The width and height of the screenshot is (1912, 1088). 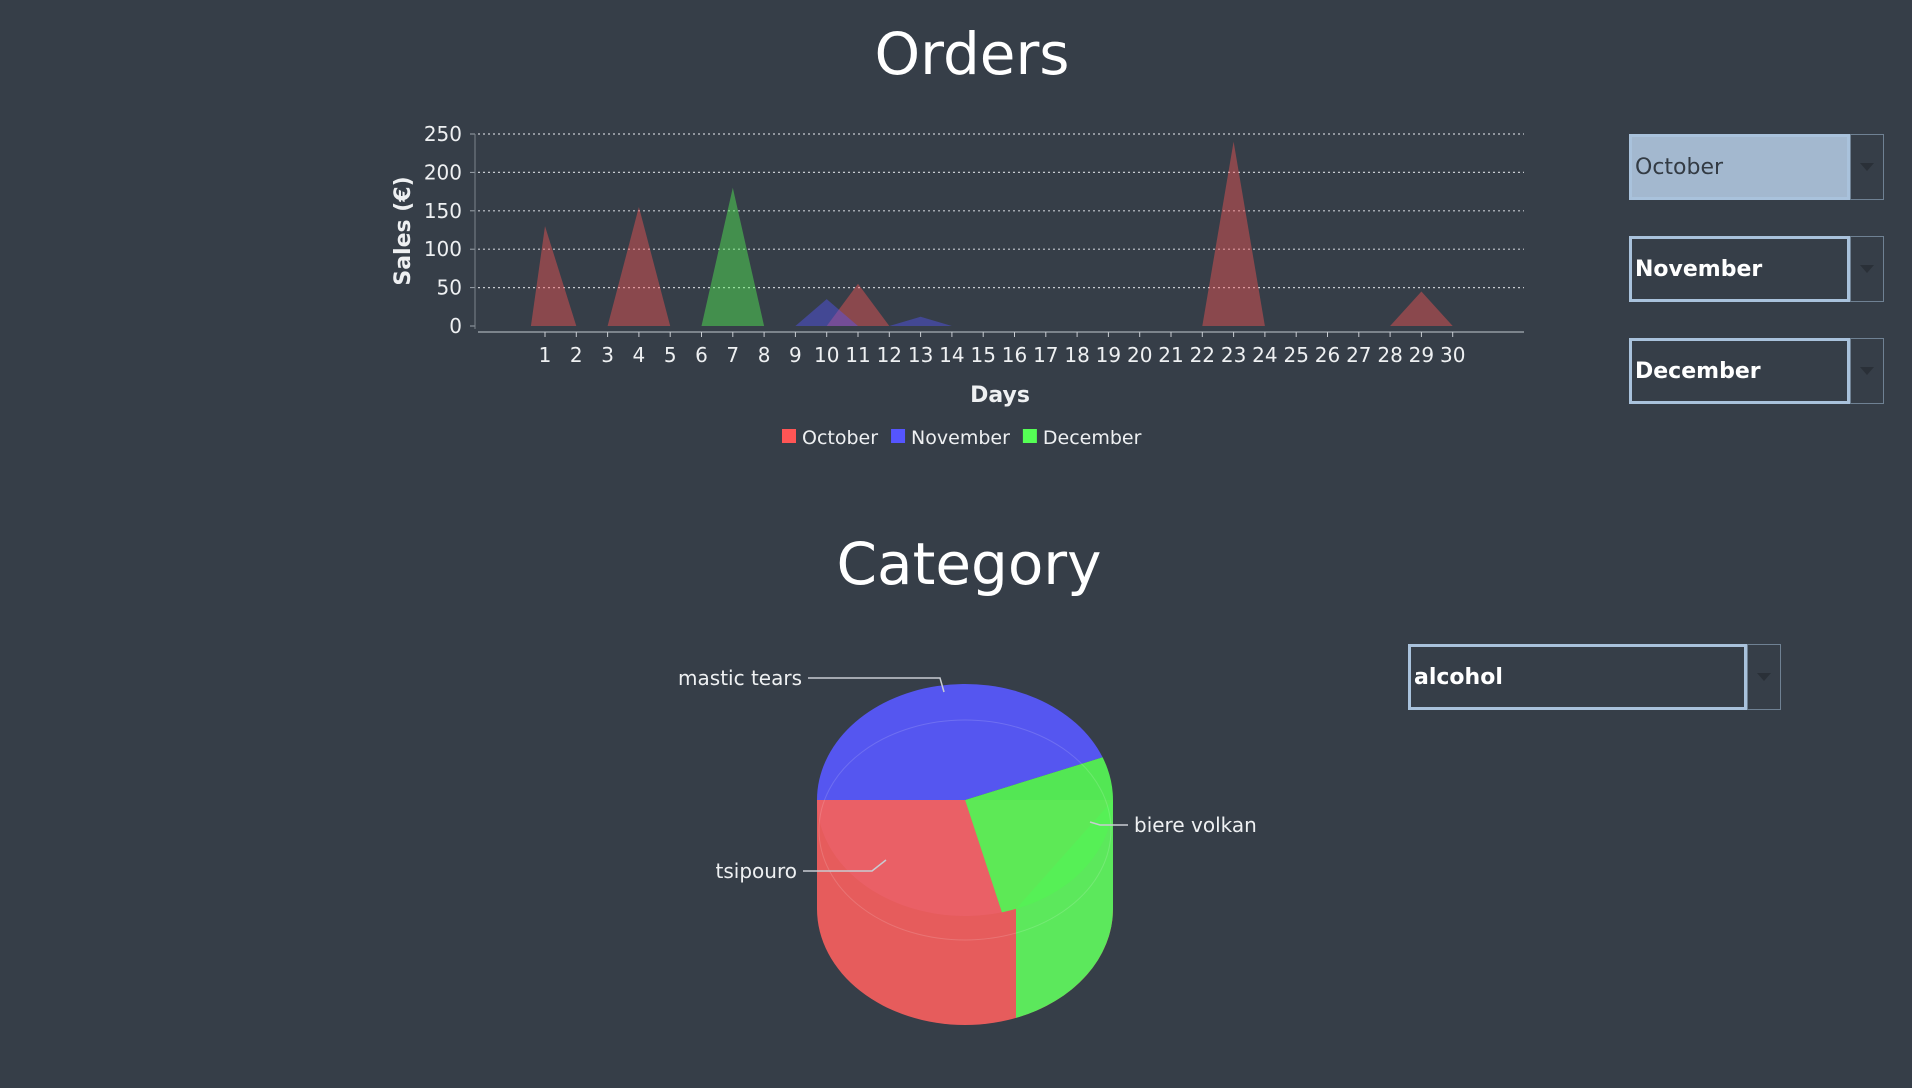 What do you see at coordinates (1577, 677) in the screenshot?
I see `category-selector-value: alcohol` at bounding box center [1577, 677].